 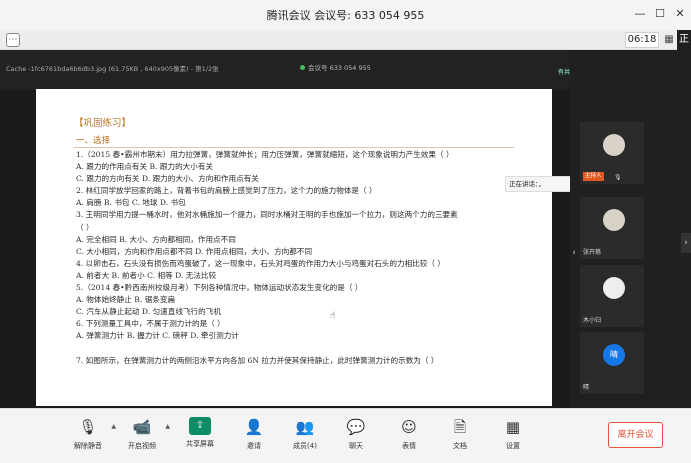 I want to click on question-line: A. 肩膀 B. 书包 C. 地球 D. 书包, so click(x=131, y=203).